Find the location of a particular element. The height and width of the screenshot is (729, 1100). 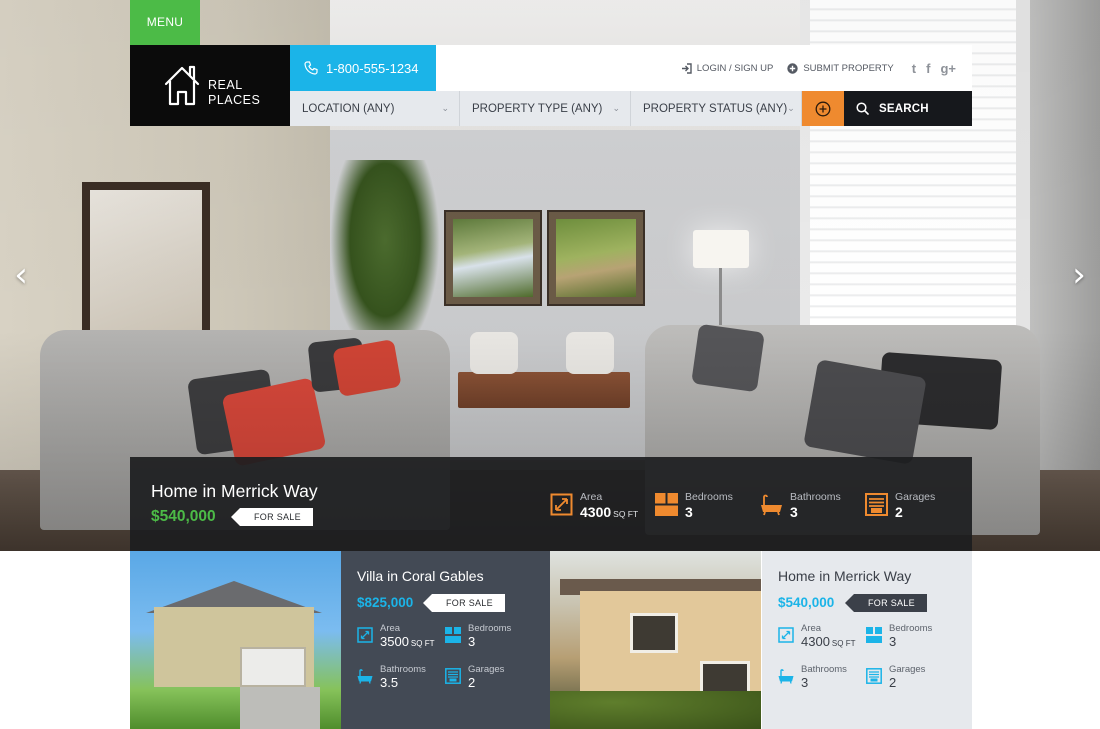

search-icon is located at coordinates (862, 108).